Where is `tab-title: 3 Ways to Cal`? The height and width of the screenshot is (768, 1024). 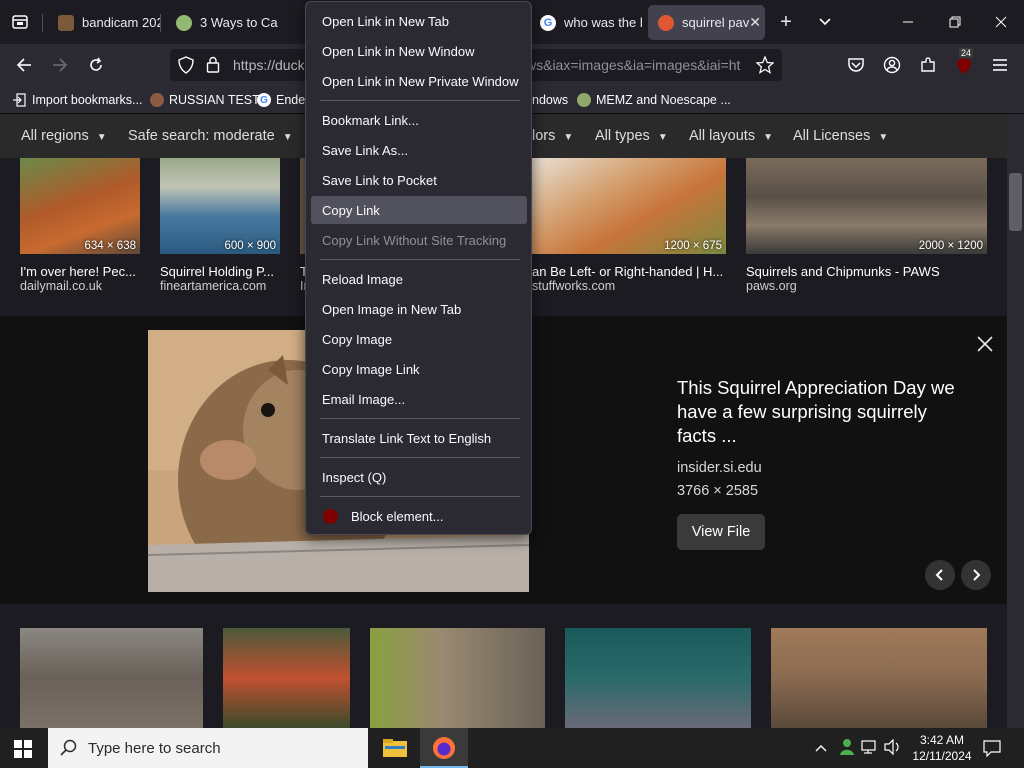 tab-title: 3 Ways to Cal is located at coordinates (239, 22).